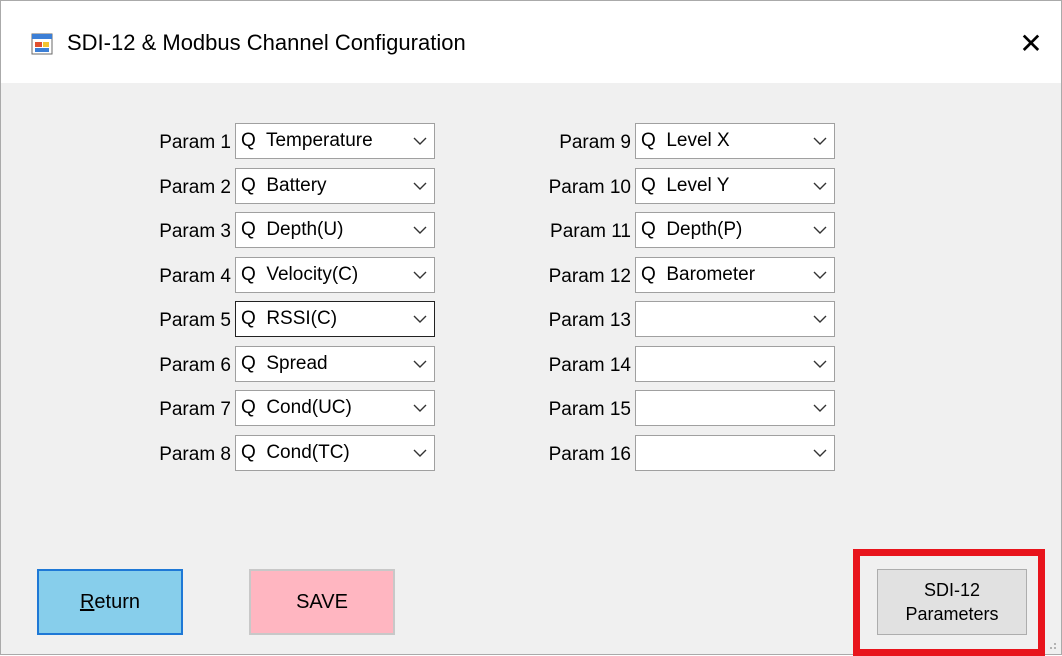  What do you see at coordinates (589, 409) in the screenshot?
I see `param-label: Param 15` at bounding box center [589, 409].